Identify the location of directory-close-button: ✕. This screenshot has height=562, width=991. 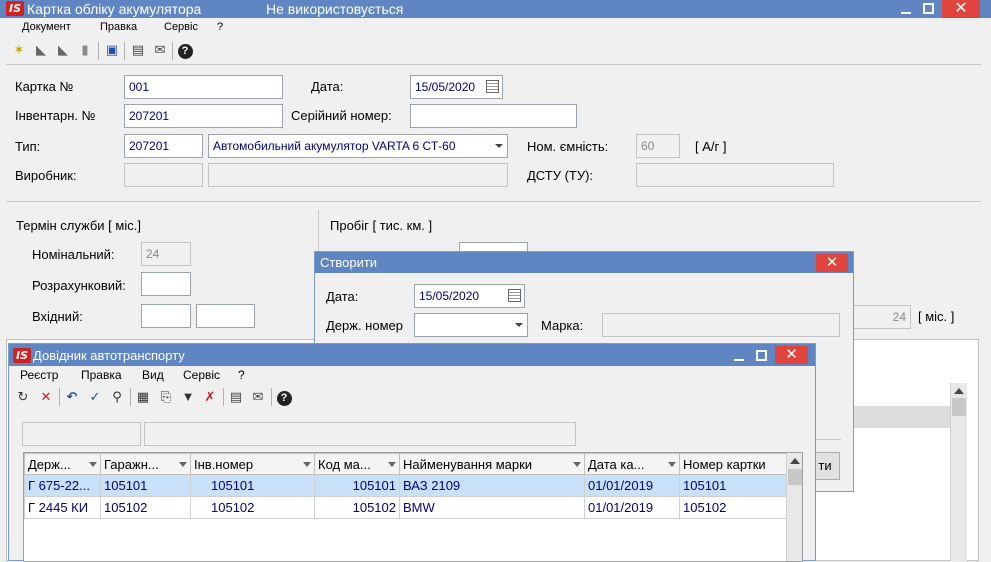
(791, 355).